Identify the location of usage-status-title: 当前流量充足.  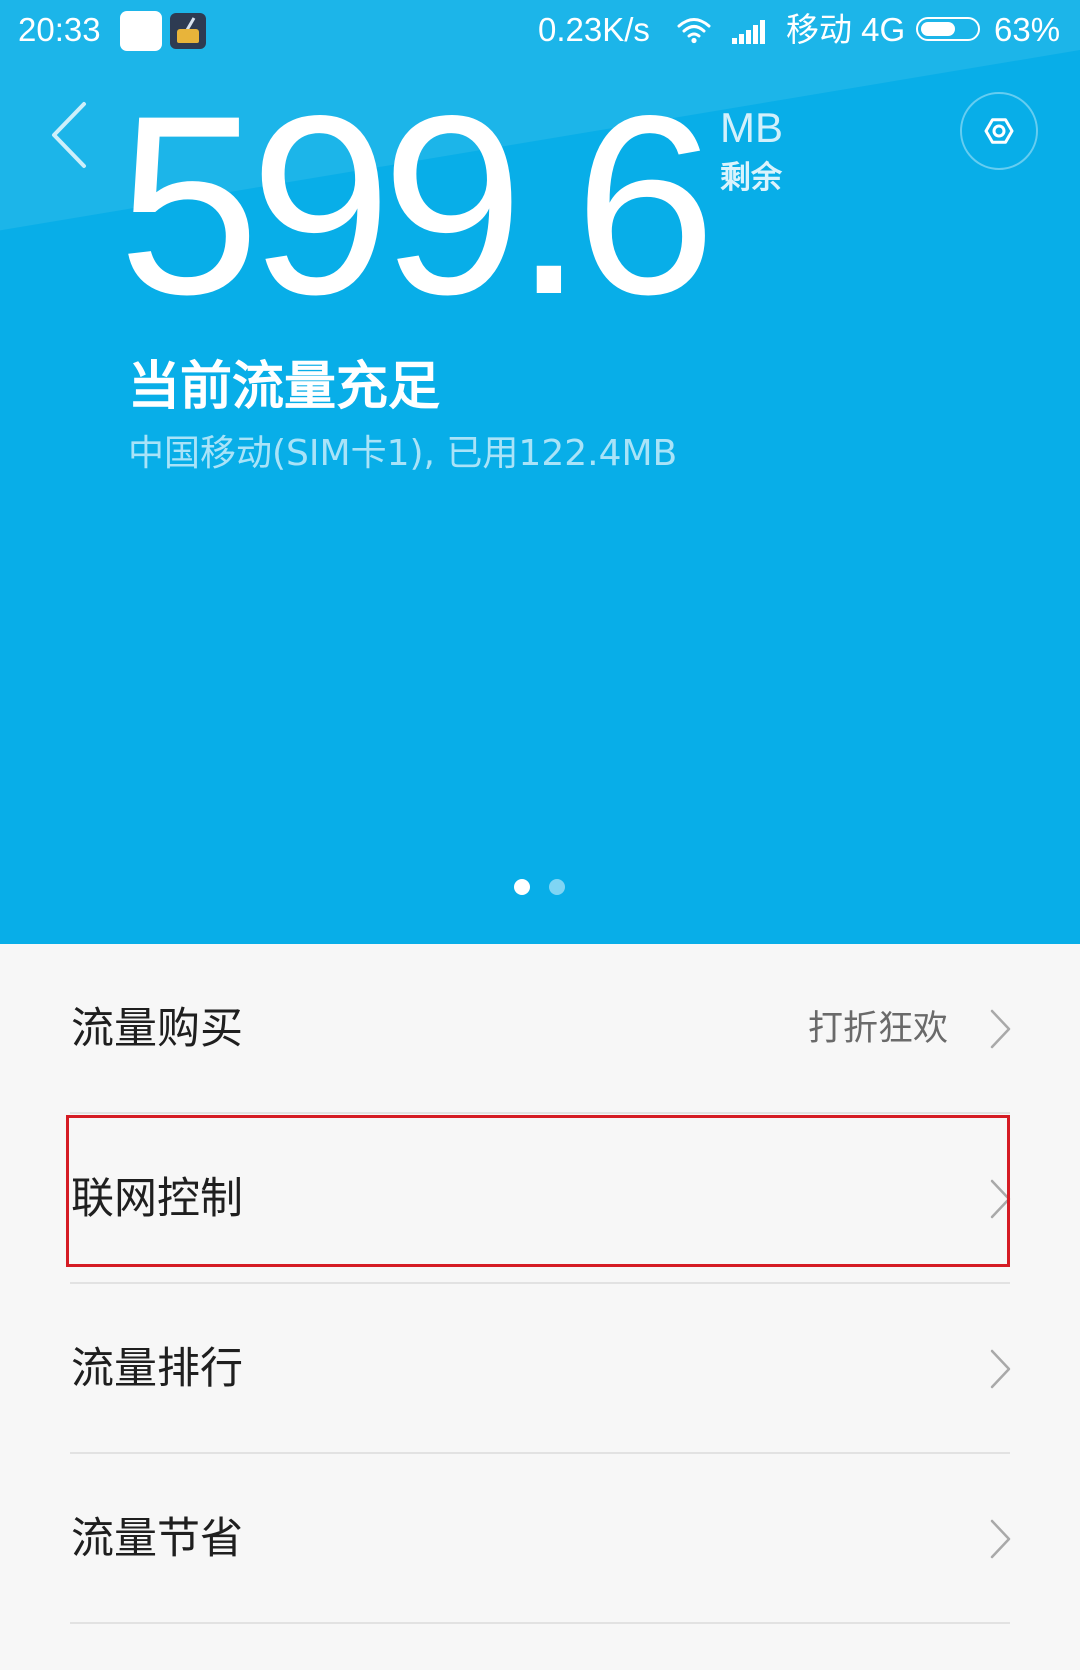
(284, 387).